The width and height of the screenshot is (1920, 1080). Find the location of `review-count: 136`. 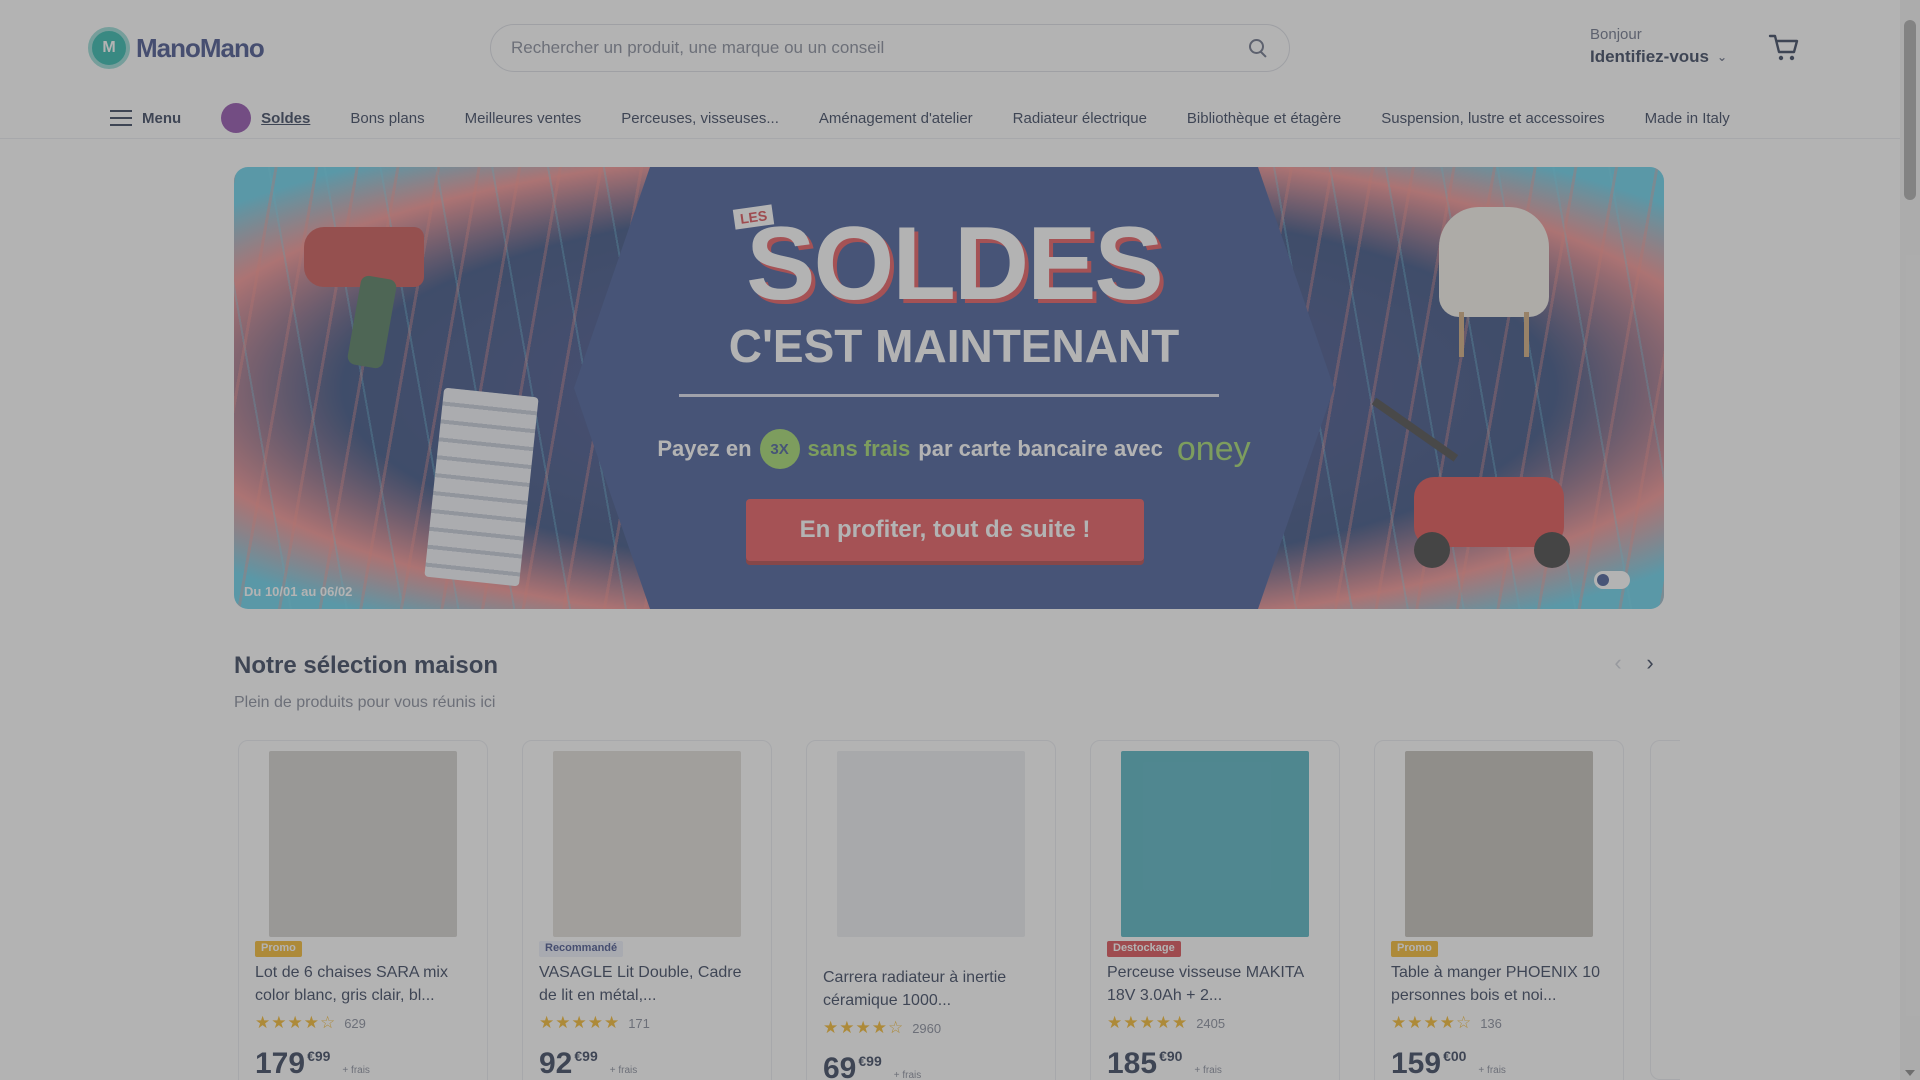

review-count: 136 is located at coordinates (1491, 1023).